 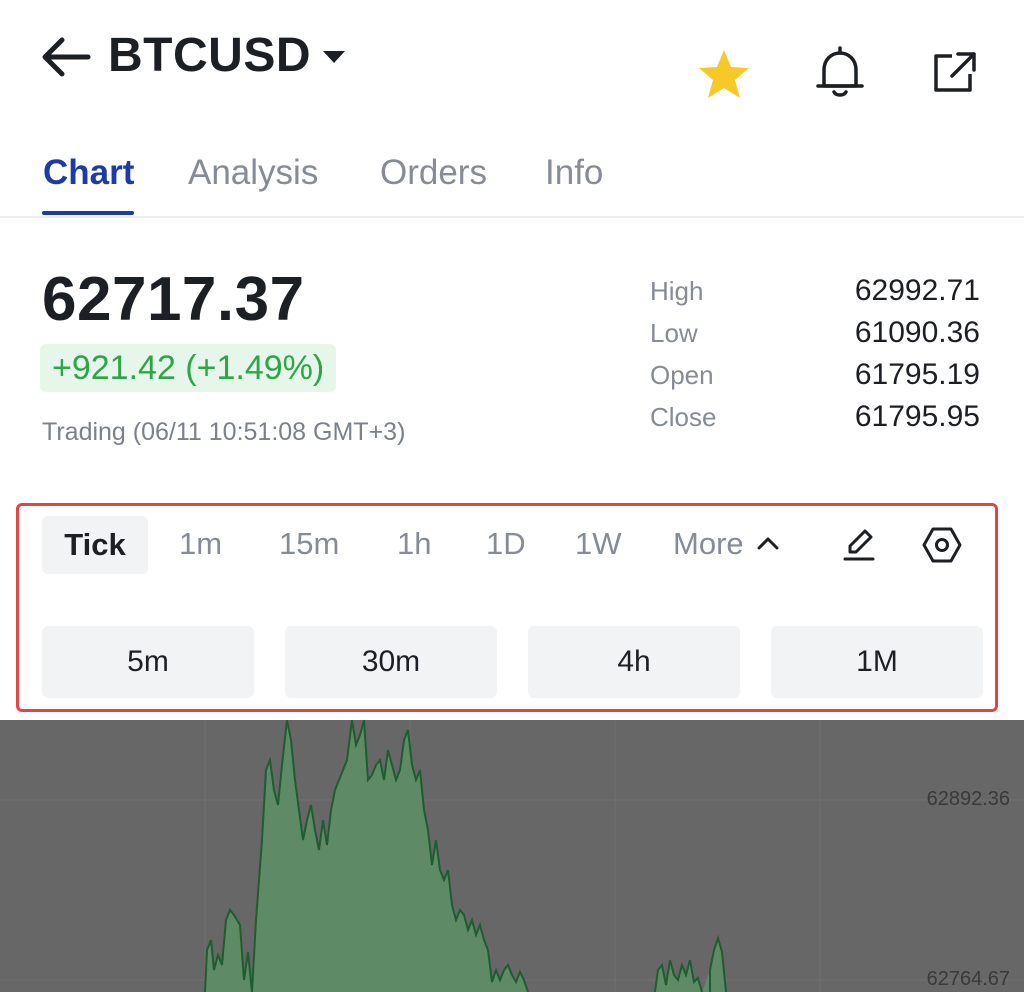 I want to click on trading-status: Trading (06/11 10:51:08 GMT+3), so click(x=224, y=432).